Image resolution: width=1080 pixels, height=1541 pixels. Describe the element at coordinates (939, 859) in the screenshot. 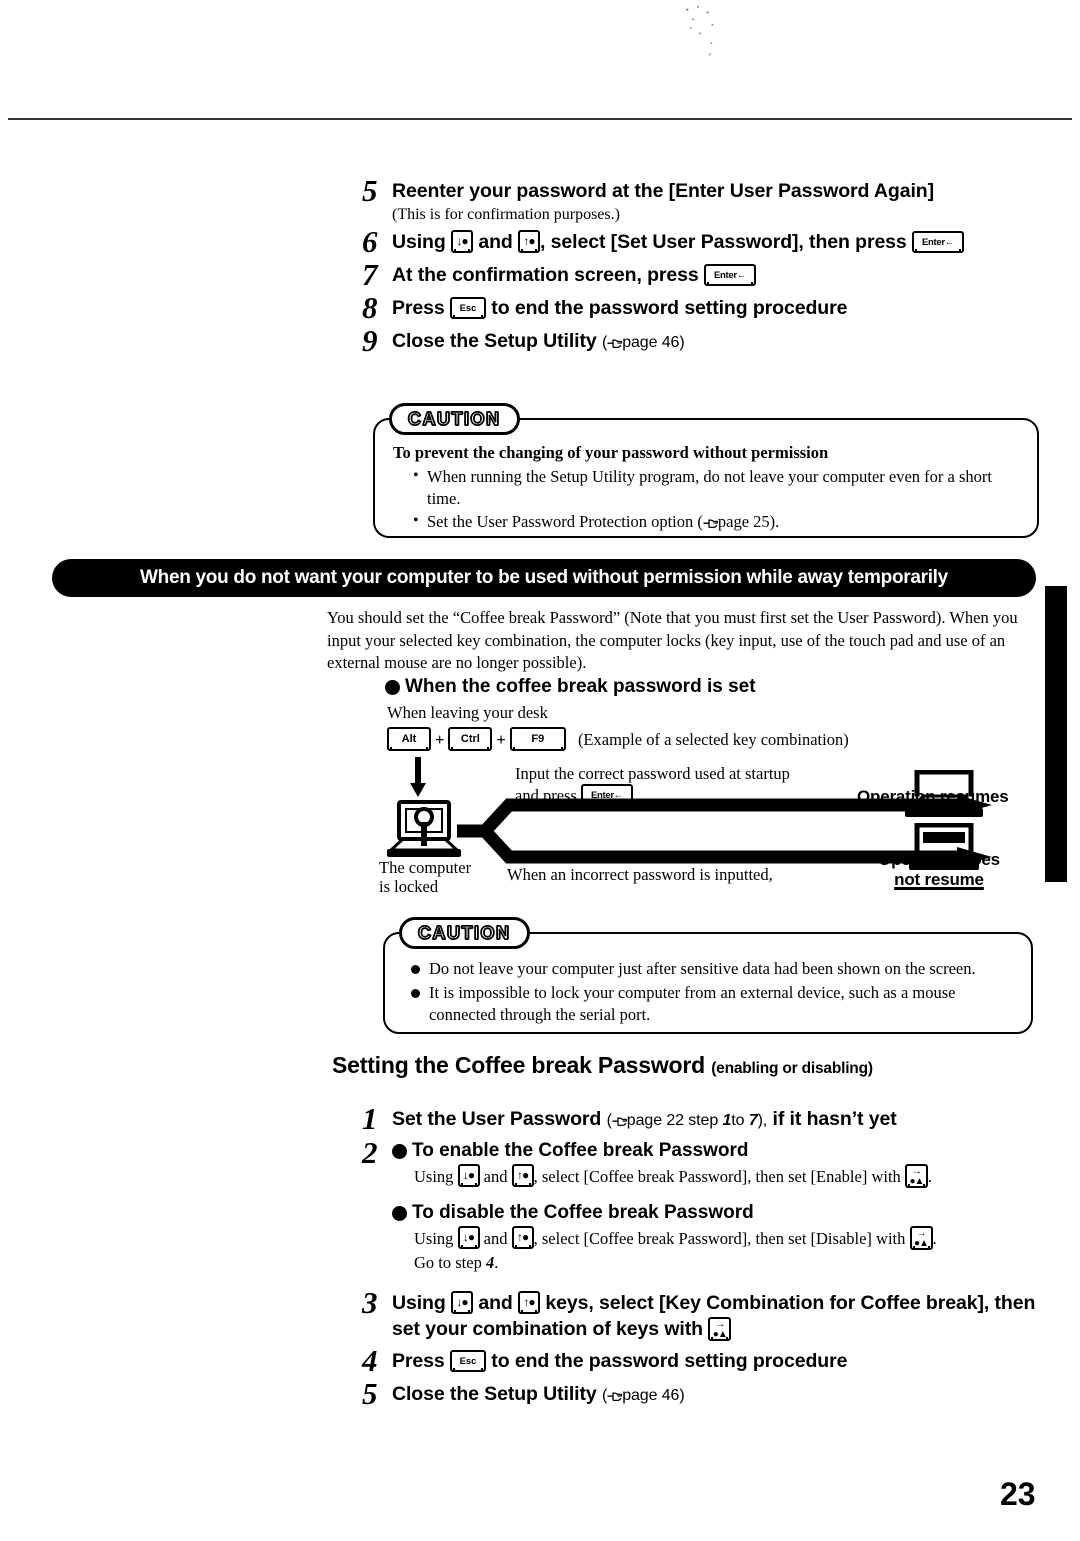

I see `not-resume-line-1: Operation does` at that location.